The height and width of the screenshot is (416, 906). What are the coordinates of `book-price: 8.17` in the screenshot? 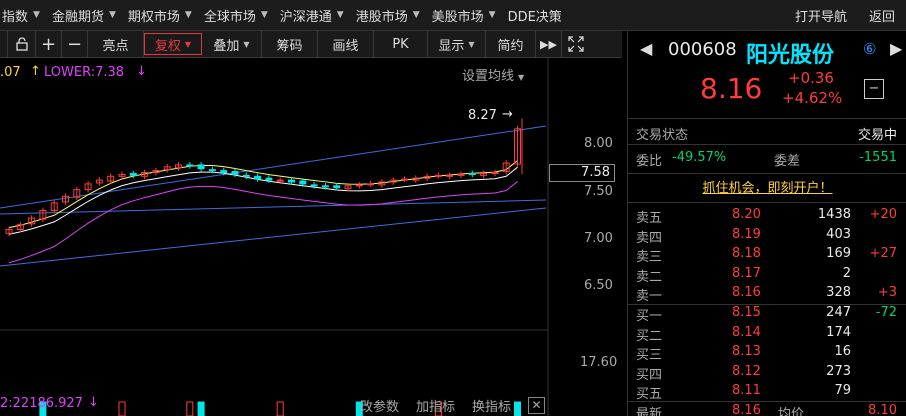 It's located at (746, 273).